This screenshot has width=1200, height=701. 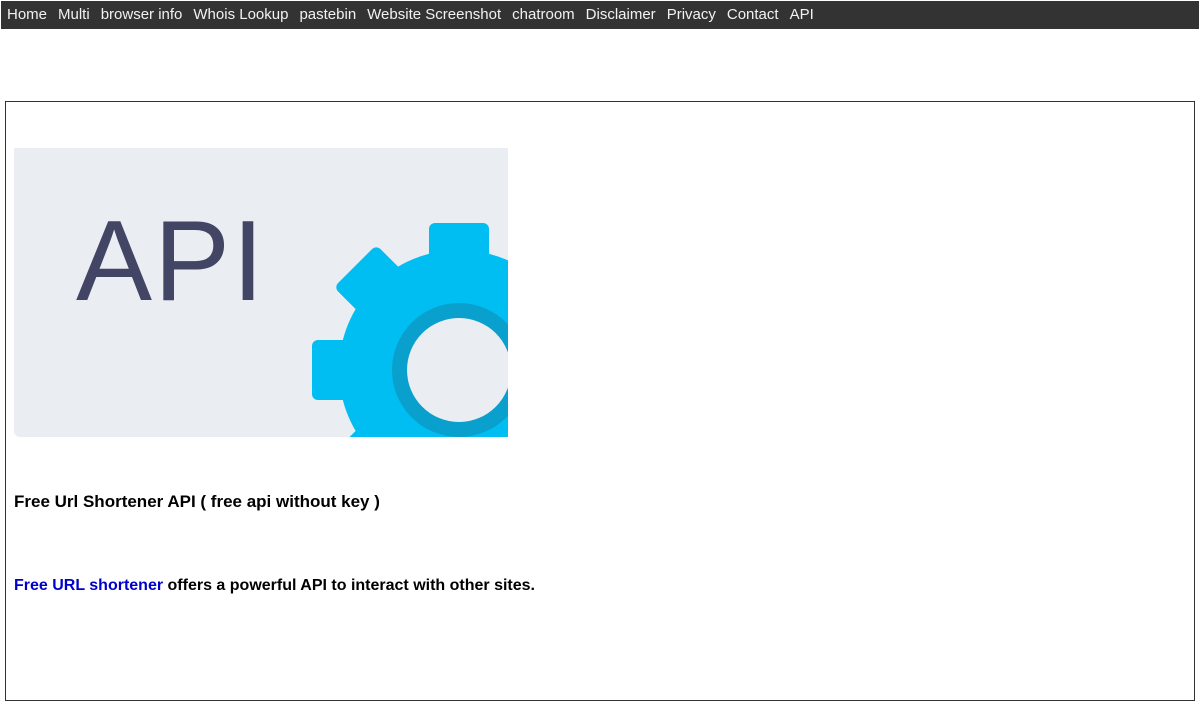 What do you see at coordinates (27, 15) in the screenshot?
I see `nav-home-link: Home` at bounding box center [27, 15].